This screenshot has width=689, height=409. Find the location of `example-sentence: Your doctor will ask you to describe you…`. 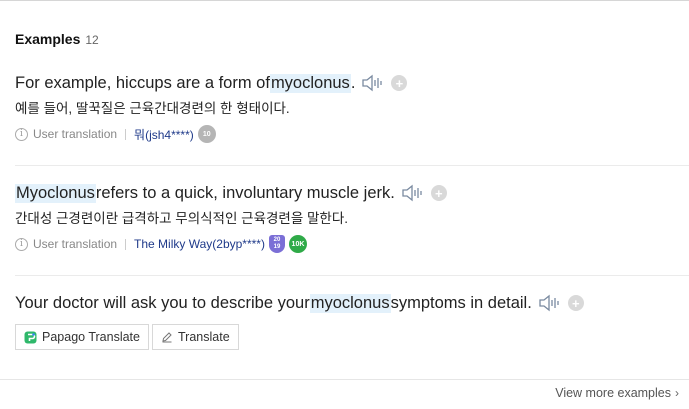

example-sentence: Your doctor will ask you to describe you… is located at coordinates (352, 303).